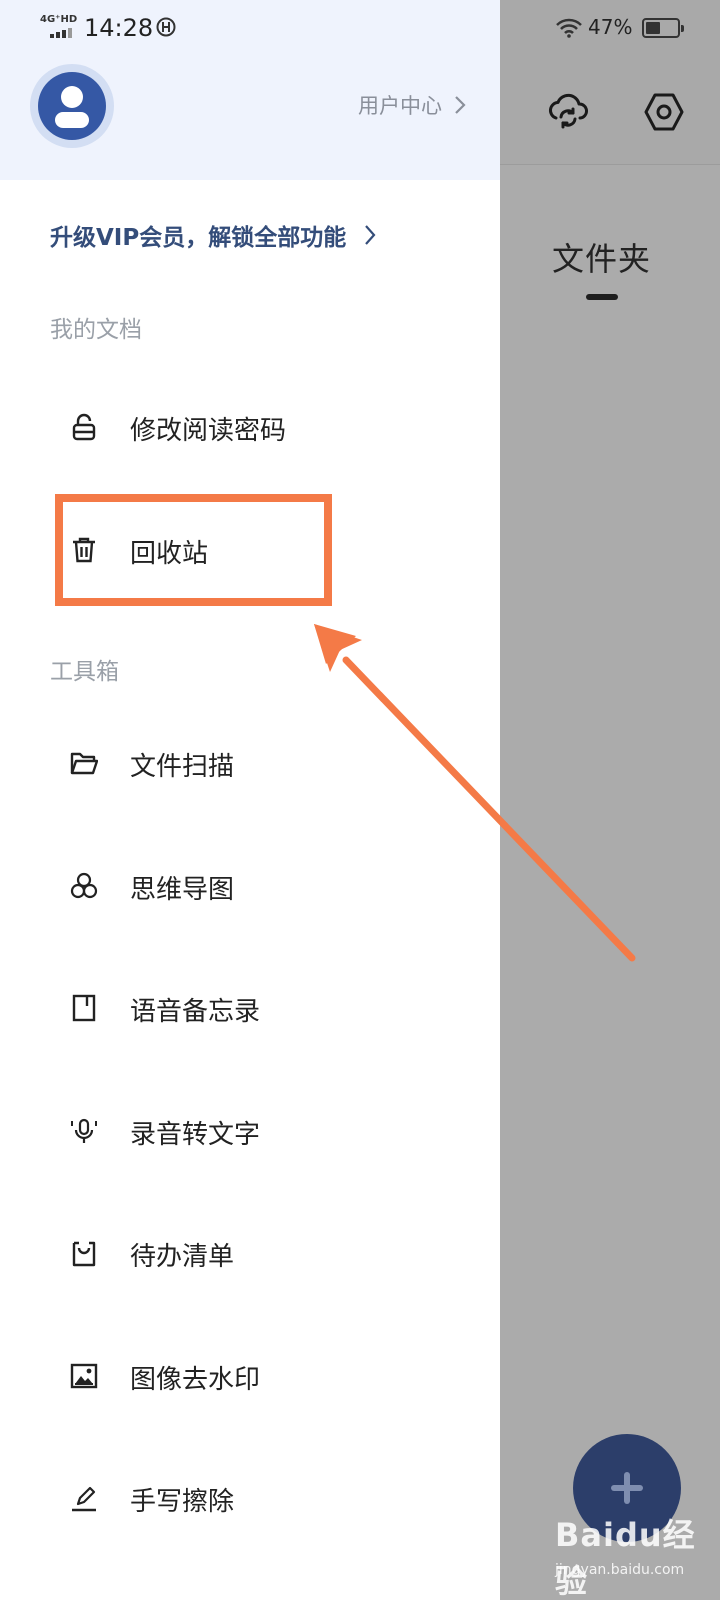 This screenshot has width=720, height=1600. I want to click on menu-item-label: 手写擦除, so click(182, 1502).